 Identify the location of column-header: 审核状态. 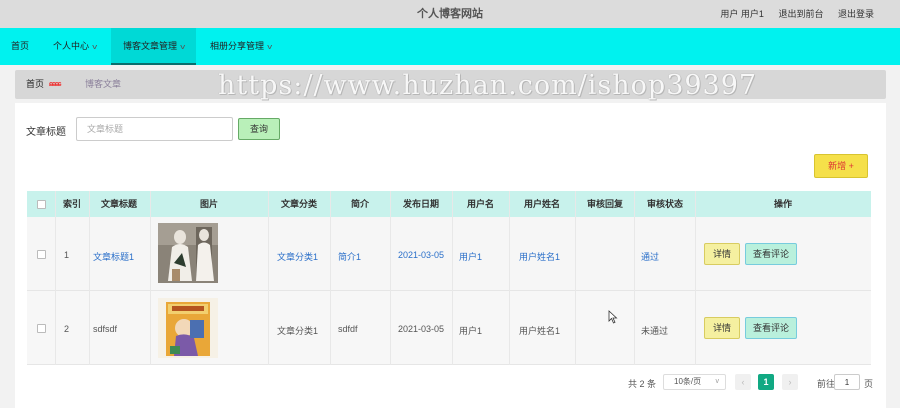
(664, 204).